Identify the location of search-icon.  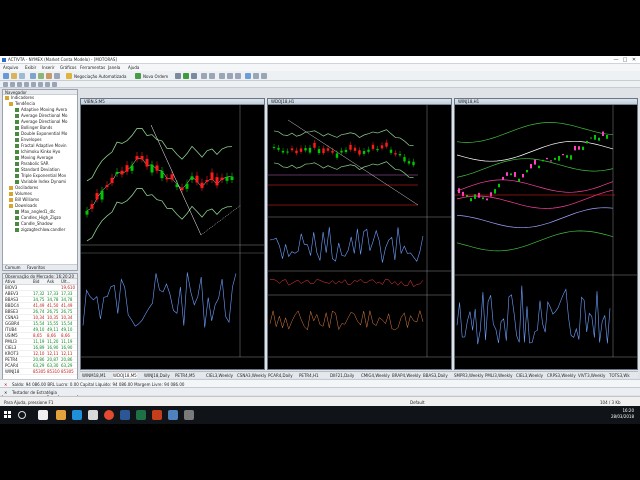
(22, 415).